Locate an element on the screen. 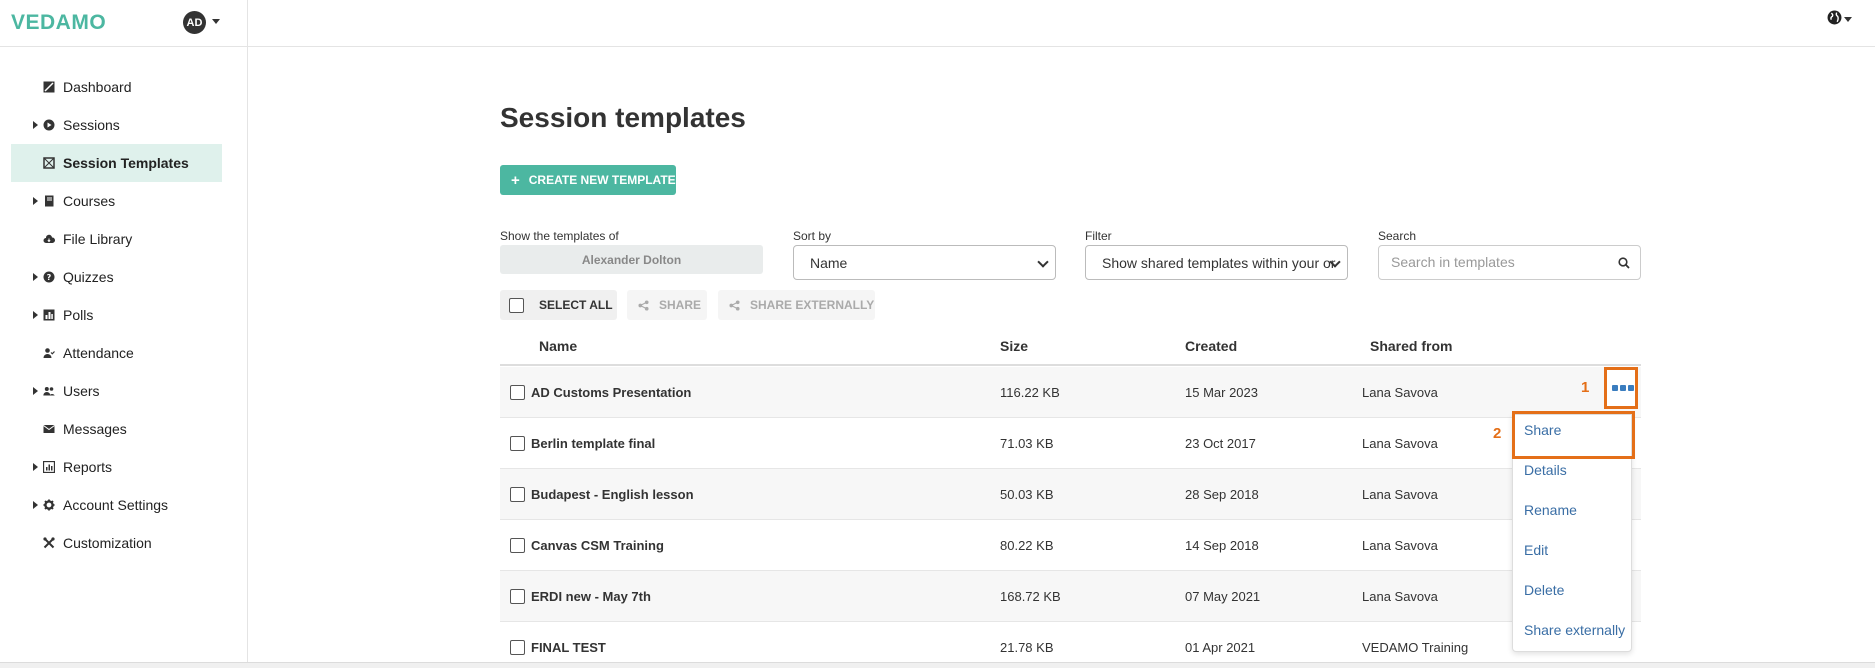  page-title: Session templates is located at coordinates (623, 117).